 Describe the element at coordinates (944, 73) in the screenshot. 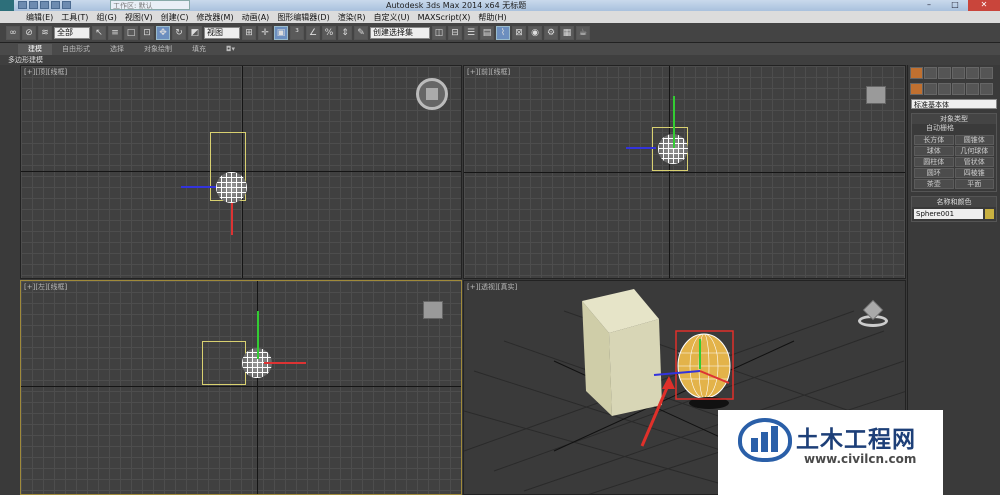

I see `hierarchy-tab-icon` at that location.